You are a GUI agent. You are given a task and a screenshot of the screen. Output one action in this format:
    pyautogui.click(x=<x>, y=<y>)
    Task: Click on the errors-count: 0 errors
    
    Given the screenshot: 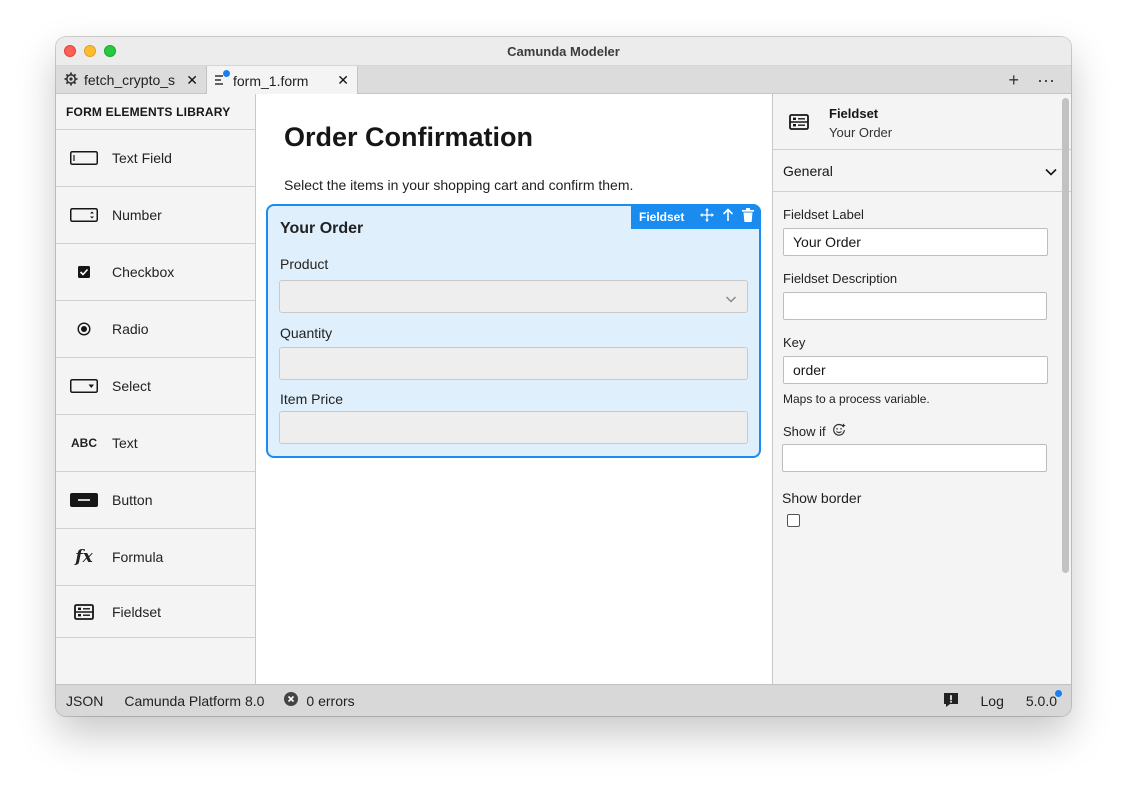 What is the action you would take?
    pyautogui.click(x=330, y=700)
    